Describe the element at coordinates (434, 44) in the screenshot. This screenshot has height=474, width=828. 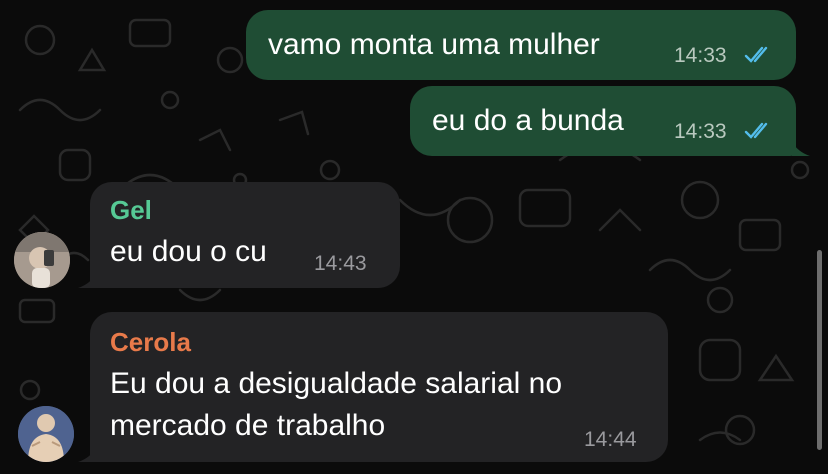
I see `message-text: vamo monta uma mulher` at that location.